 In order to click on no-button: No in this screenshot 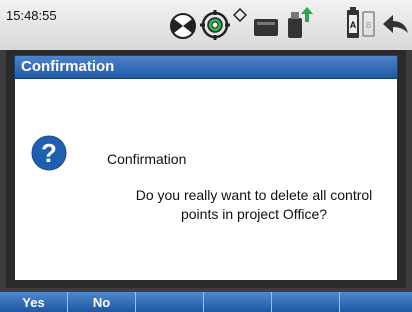, I will do `click(102, 302)`.